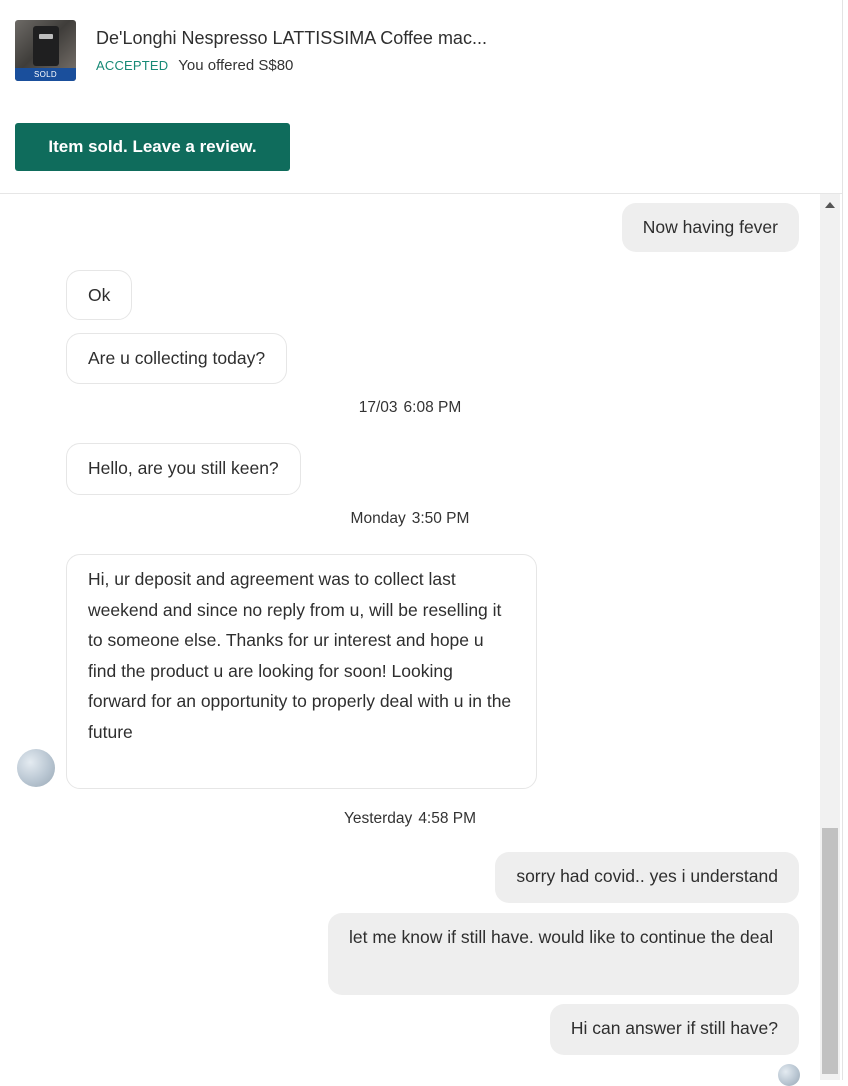 Image resolution: width=848 pixels, height=1086 pixels. What do you see at coordinates (36, 768) in the screenshot?
I see `seller-avatar` at bounding box center [36, 768].